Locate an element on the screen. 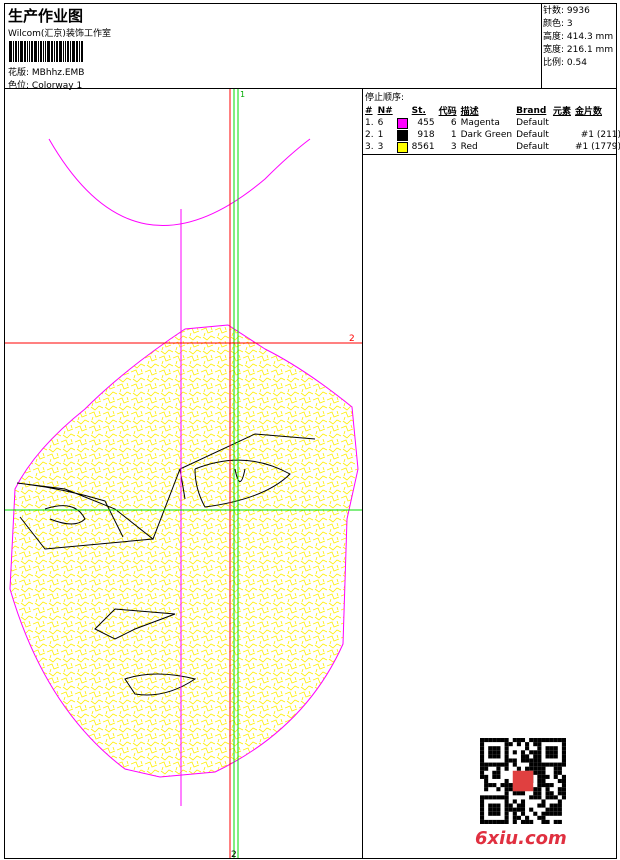  company-name: Wilcom(汇京)装饰工作室 is located at coordinates (59, 34).